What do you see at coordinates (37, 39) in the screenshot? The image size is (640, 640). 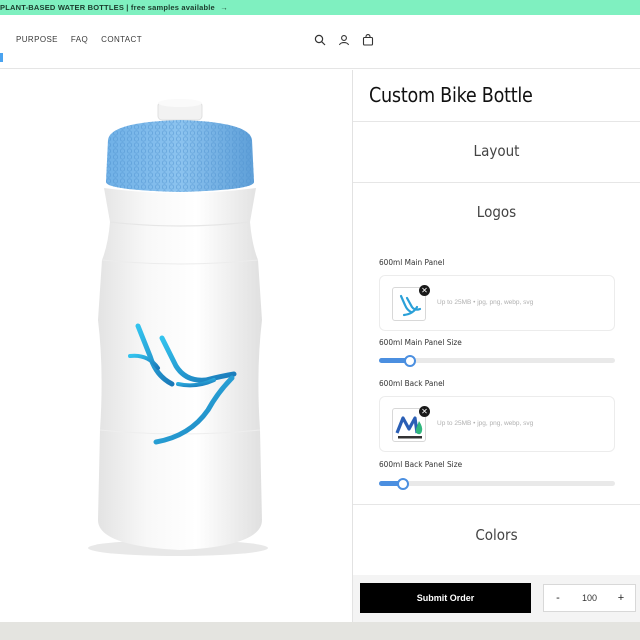 I see `nav-item-purpose: PURPOSE` at bounding box center [37, 39].